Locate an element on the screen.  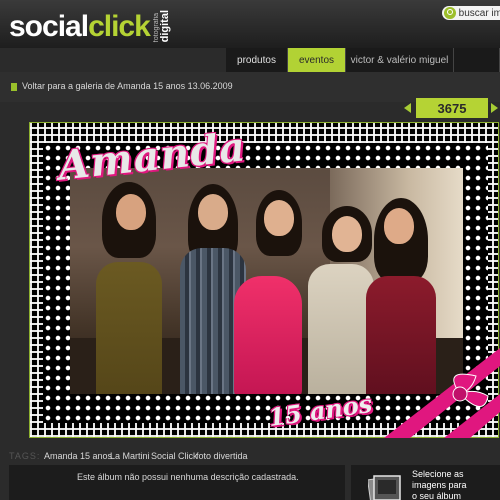
select-line-3: o seu álbum is located at coordinates (437, 495).